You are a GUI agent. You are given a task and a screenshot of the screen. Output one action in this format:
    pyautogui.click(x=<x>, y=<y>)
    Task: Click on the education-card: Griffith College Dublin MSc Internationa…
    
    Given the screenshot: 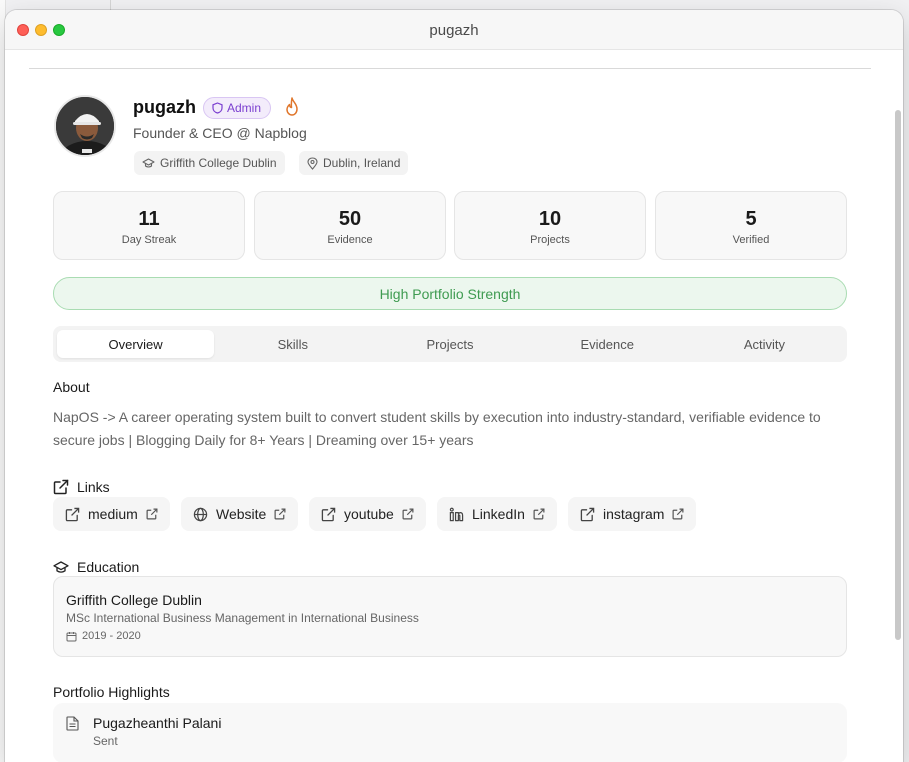 What is the action you would take?
    pyautogui.click(x=450, y=616)
    